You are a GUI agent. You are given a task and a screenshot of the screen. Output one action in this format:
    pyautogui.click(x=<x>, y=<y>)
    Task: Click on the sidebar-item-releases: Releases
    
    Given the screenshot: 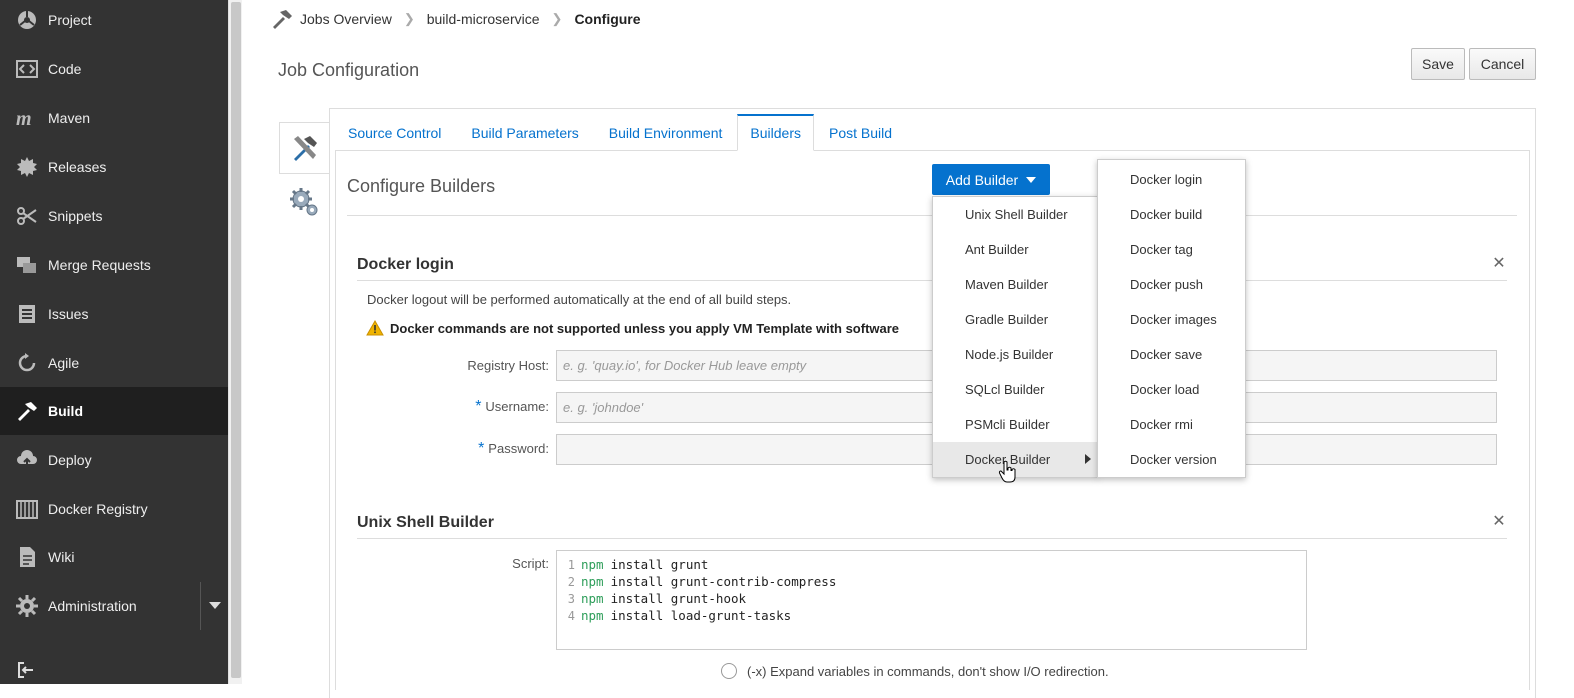 What is the action you would take?
    pyautogui.click(x=114, y=167)
    